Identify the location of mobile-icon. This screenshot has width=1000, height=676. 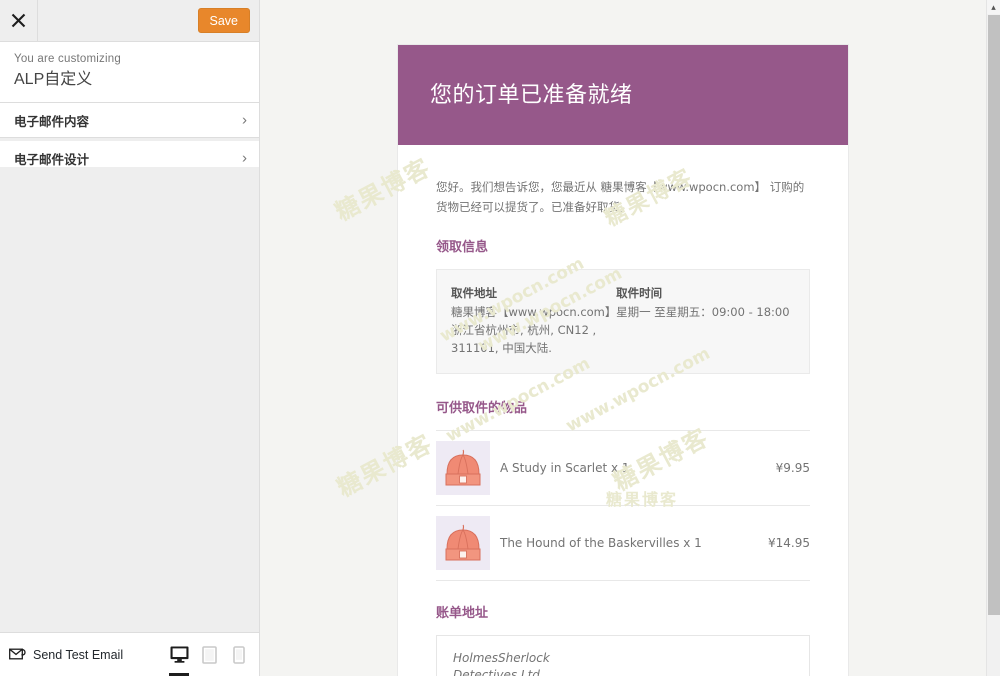
(239, 654).